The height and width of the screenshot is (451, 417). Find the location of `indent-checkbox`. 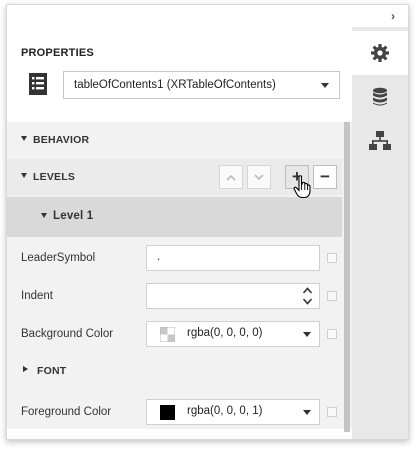

indent-checkbox is located at coordinates (332, 296).